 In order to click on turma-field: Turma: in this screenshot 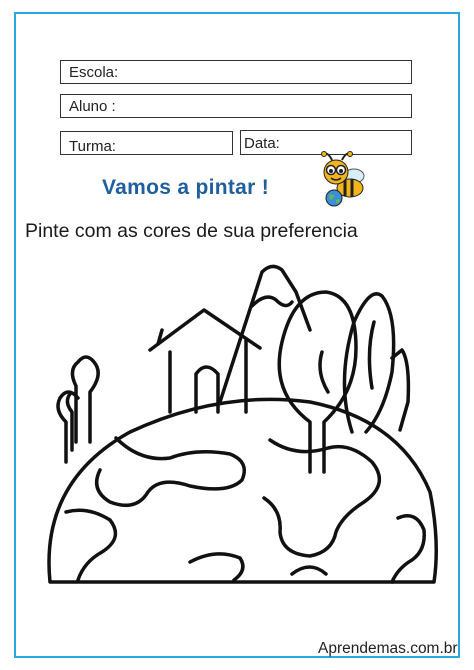, I will do `click(146, 143)`.